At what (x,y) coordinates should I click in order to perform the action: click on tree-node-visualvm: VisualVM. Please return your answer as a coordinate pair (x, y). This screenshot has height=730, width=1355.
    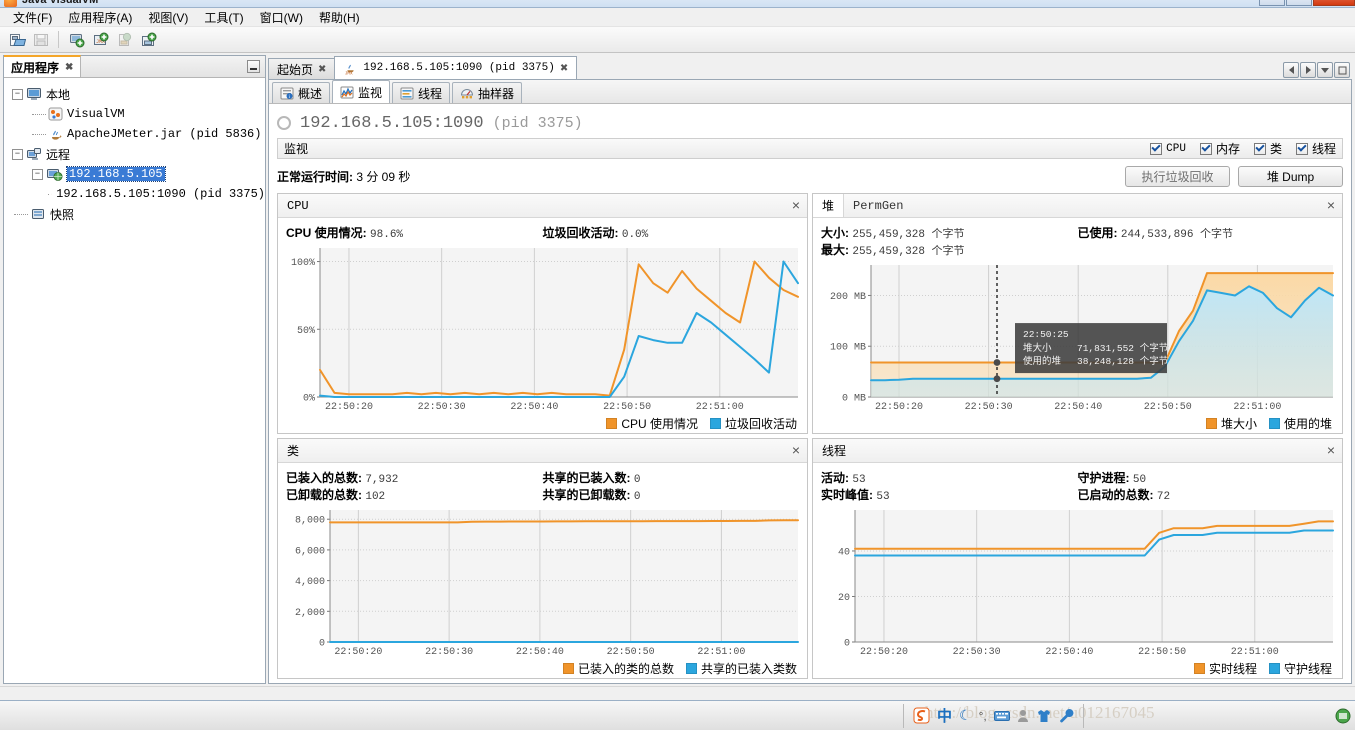
    Looking at the image, I should click on (138, 114).